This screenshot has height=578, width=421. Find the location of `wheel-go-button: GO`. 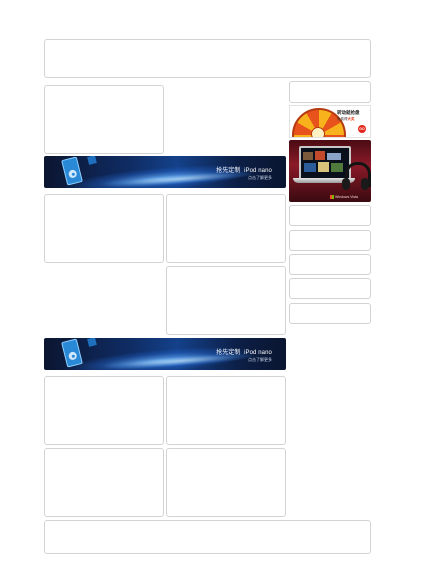

wheel-go-button: GO is located at coordinates (362, 129).